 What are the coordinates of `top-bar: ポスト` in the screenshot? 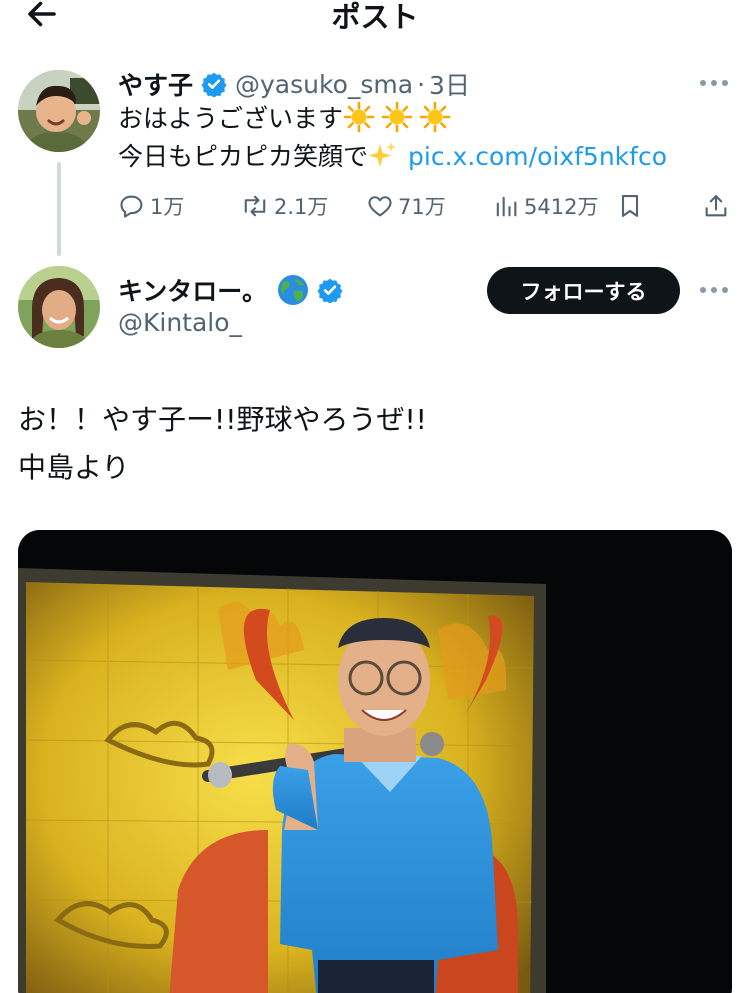 It's located at (375, 20).